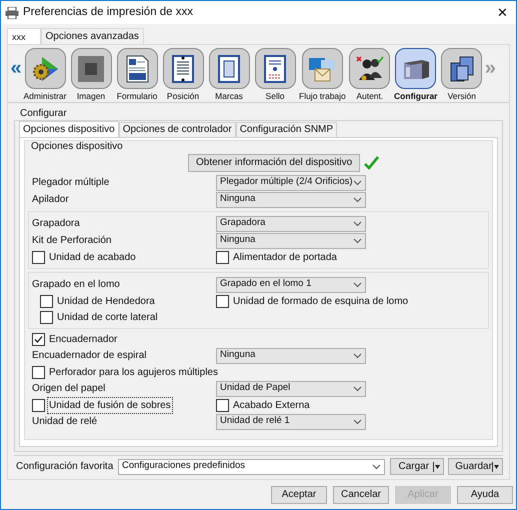 The height and width of the screenshot is (510, 517). I want to click on checkbox-label: Perforador para los agujeros múltiples, so click(133, 373).